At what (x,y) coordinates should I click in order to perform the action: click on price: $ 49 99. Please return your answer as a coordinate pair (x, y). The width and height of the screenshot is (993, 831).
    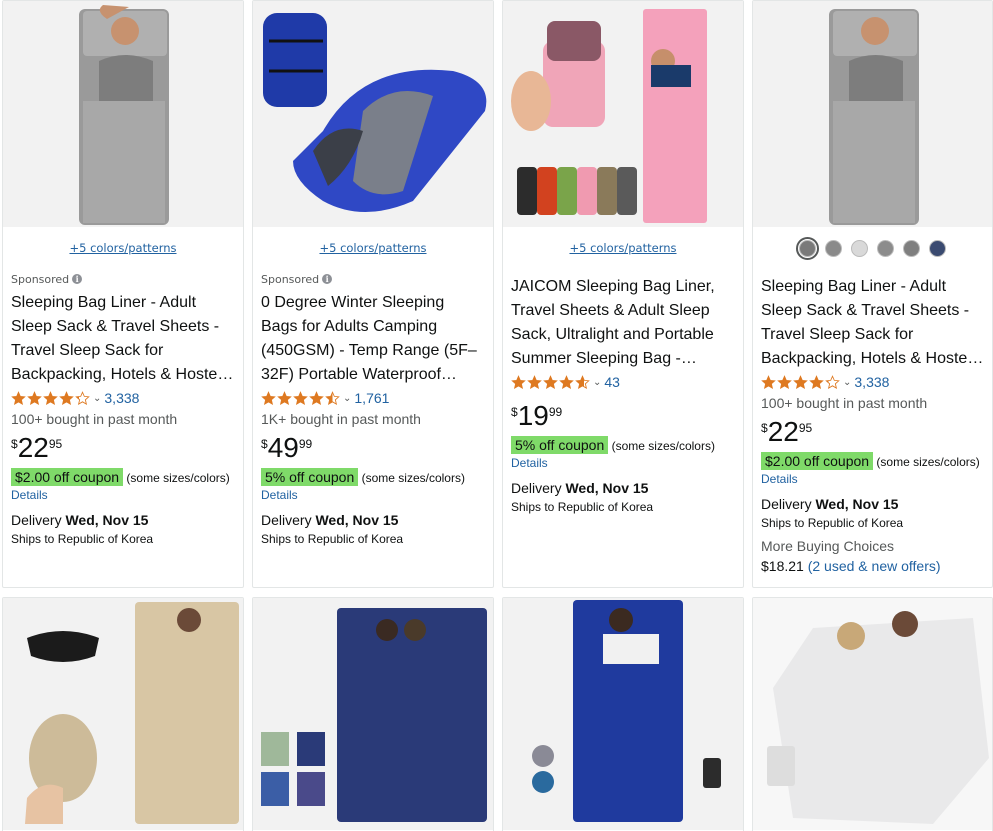
    Looking at the image, I should click on (373, 449).